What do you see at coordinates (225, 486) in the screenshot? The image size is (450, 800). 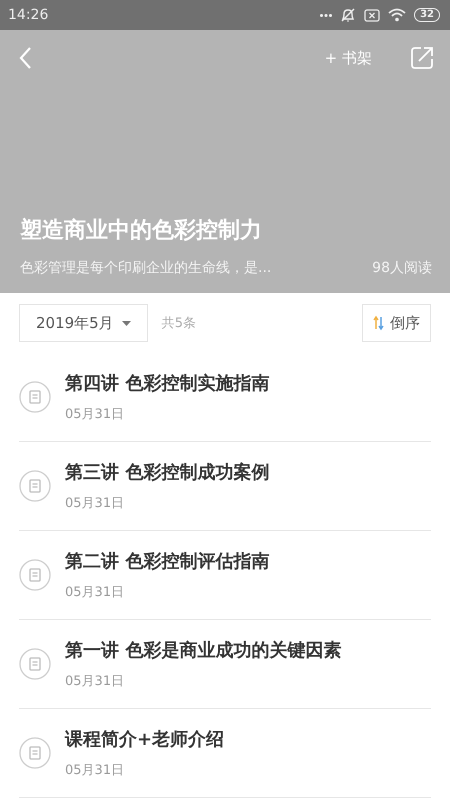 I see `lesson-item: 第三讲 色彩控制成功案例 05月31日` at bounding box center [225, 486].